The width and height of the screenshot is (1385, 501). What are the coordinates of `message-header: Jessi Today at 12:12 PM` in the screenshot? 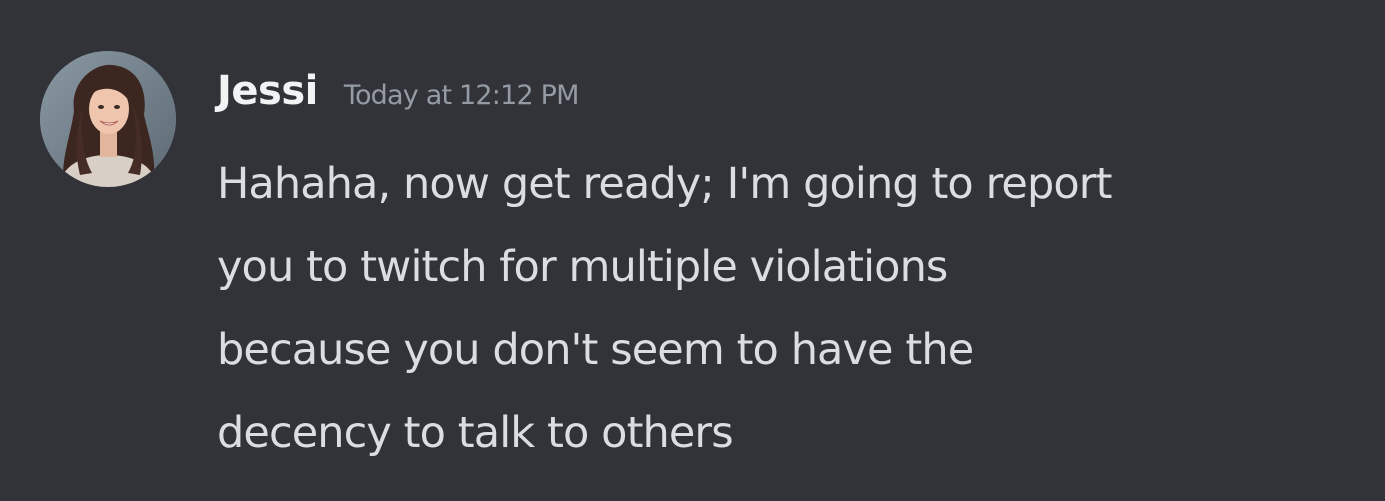 It's located at (398, 96).